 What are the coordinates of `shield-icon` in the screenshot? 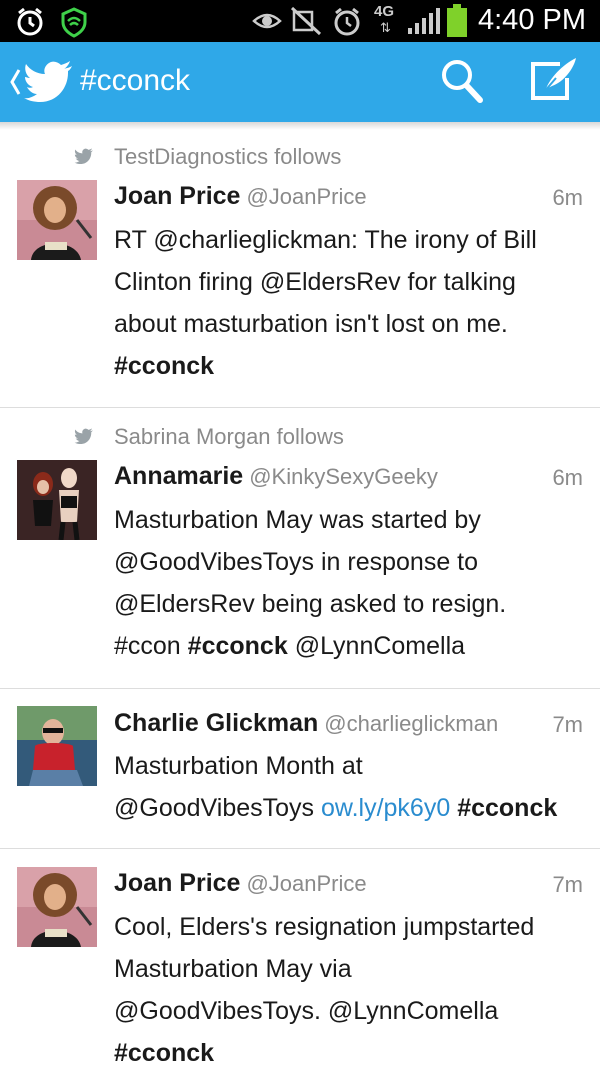 It's located at (74, 22).